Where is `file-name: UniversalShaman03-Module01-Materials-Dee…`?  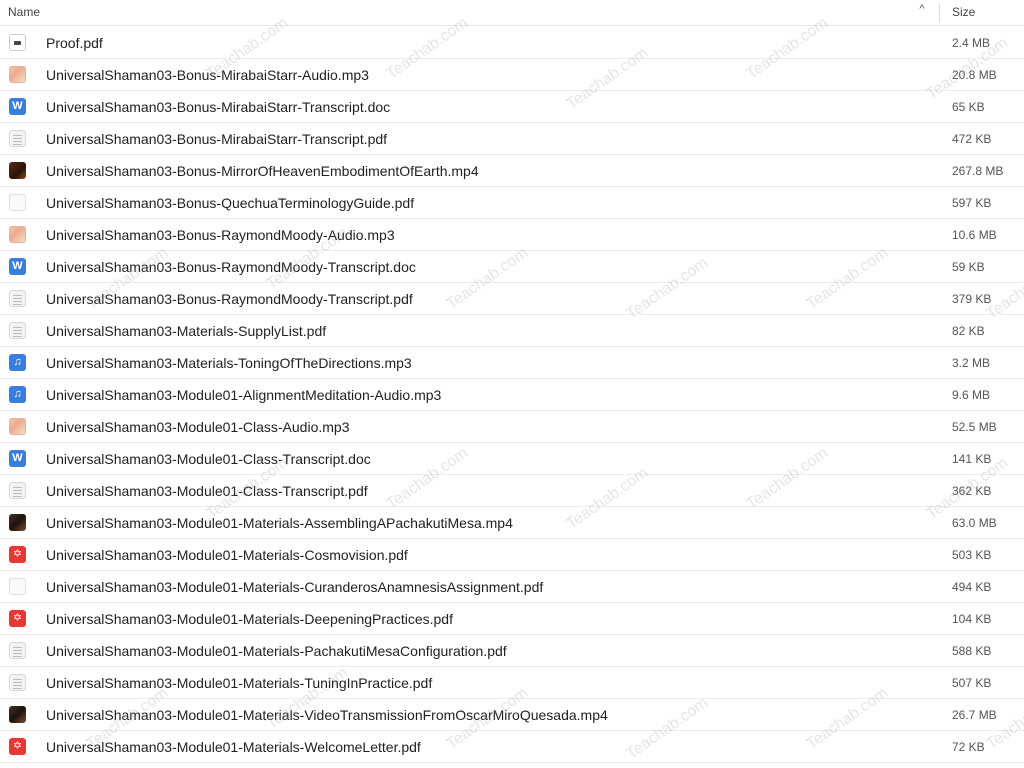
file-name: UniversalShaman03-Module01-Materials-Dee… is located at coordinates (249, 619).